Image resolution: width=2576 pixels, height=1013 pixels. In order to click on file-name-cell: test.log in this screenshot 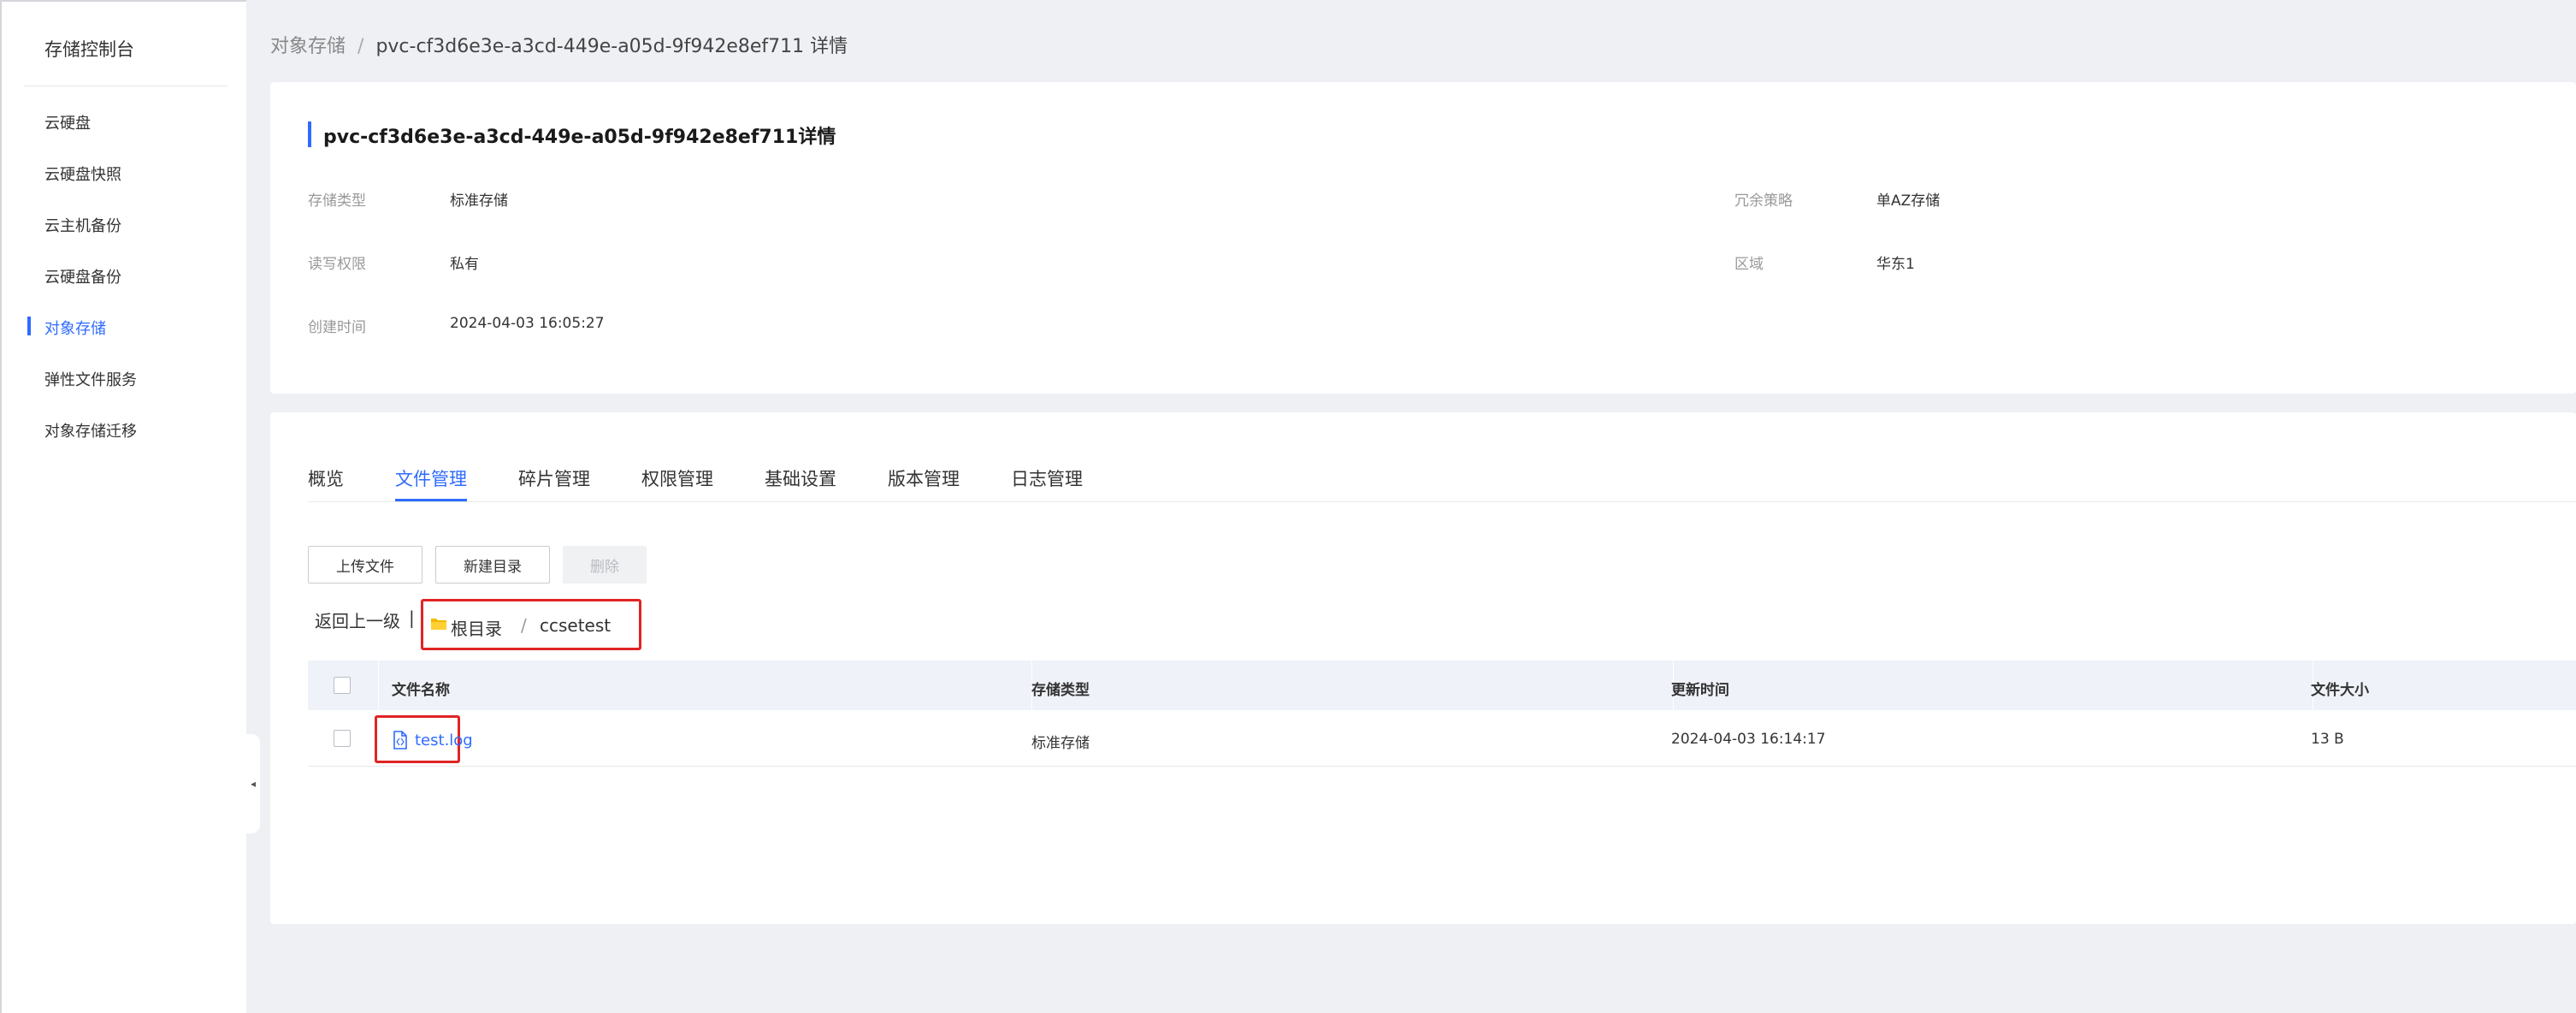, I will do `click(424, 739)`.